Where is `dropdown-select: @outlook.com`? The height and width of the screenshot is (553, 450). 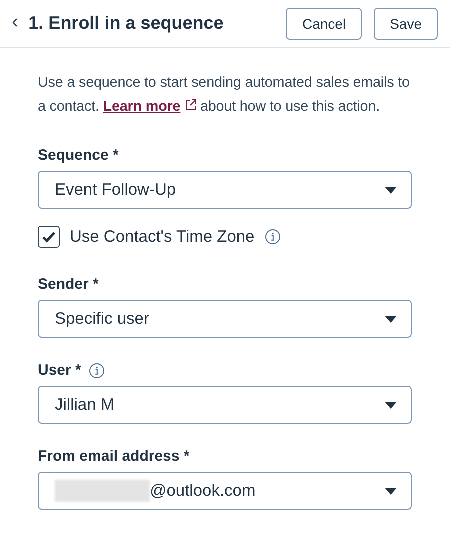 dropdown-select: @outlook.com is located at coordinates (225, 491).